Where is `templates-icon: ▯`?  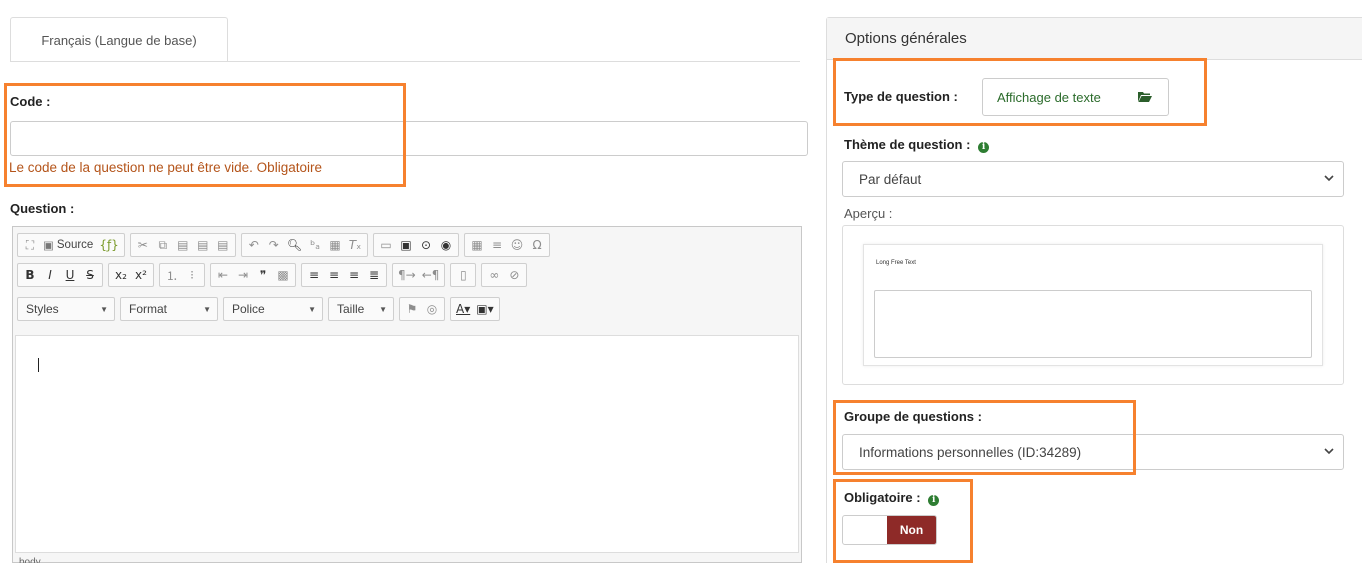 templates-icon: ▯ is located at coordinates (463, 275).